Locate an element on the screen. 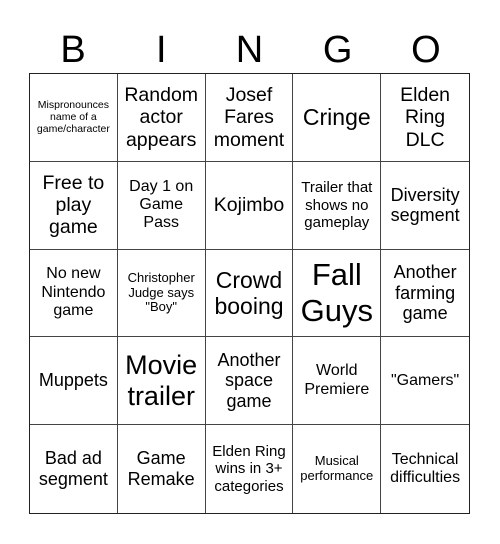 This screenshot has width=500, height=544. bingo-cell: Another farming game is located at coordinates (425, 294).